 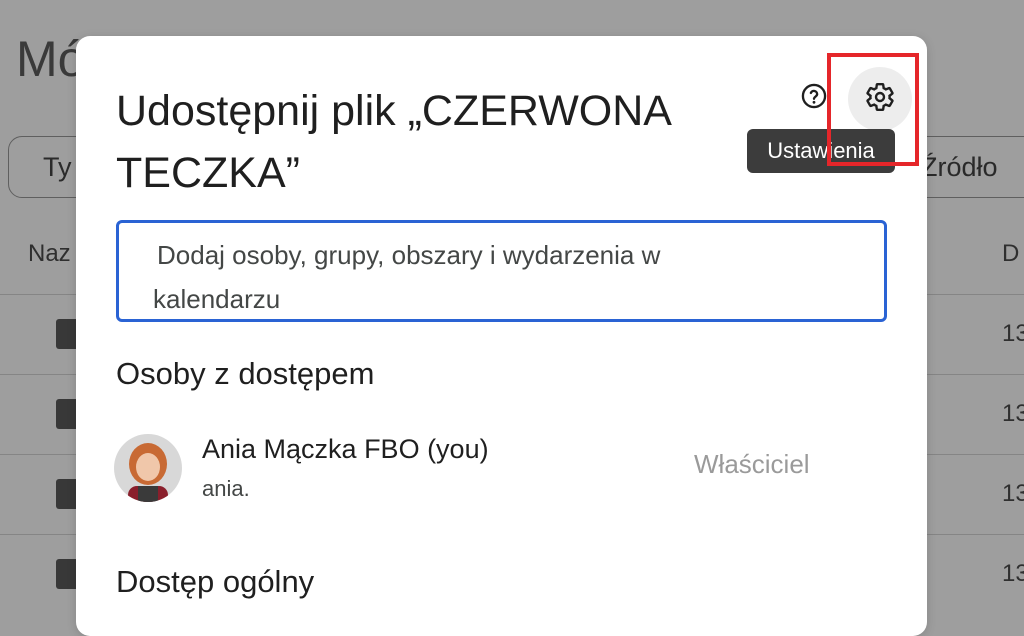 What do you see at coordinates (1010, 254) in the screenshot?
I see `date-column-header: D` at bounding box center [1010, 254].